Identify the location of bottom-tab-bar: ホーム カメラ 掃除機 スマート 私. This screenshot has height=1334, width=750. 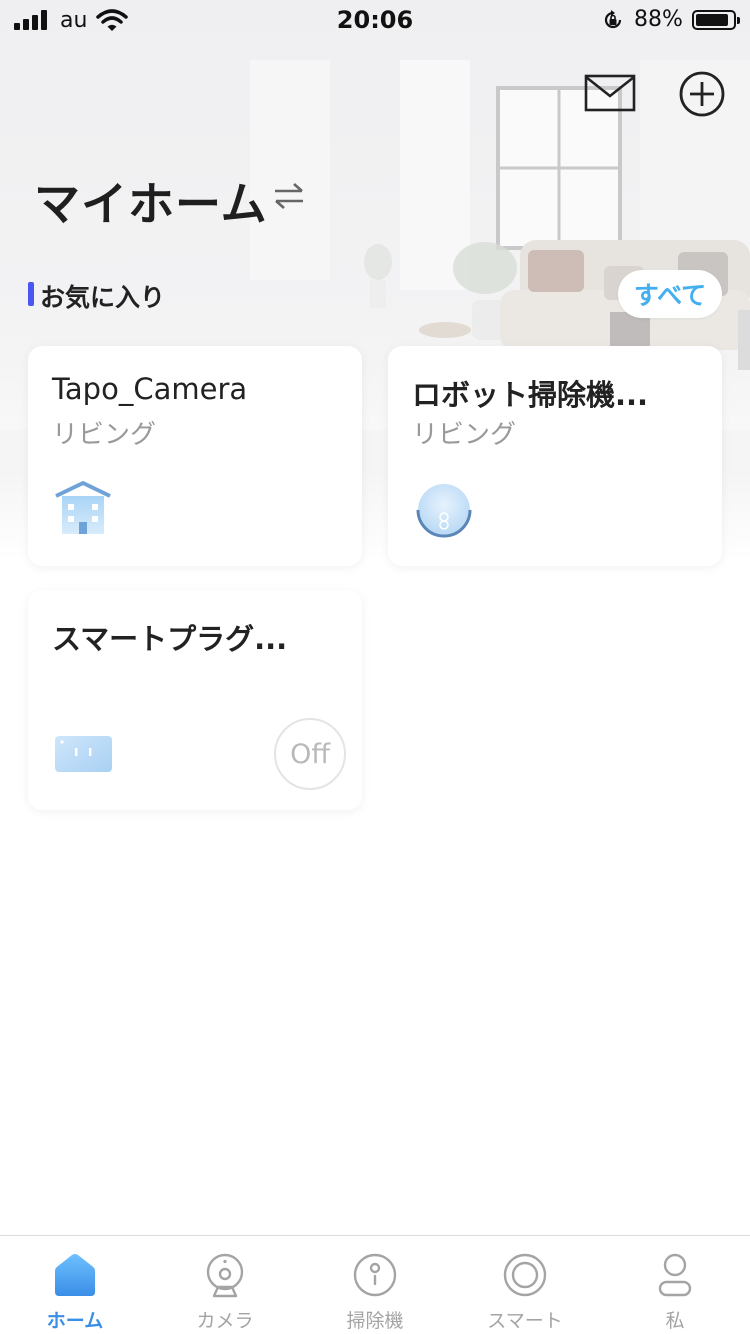
(375, 1284).